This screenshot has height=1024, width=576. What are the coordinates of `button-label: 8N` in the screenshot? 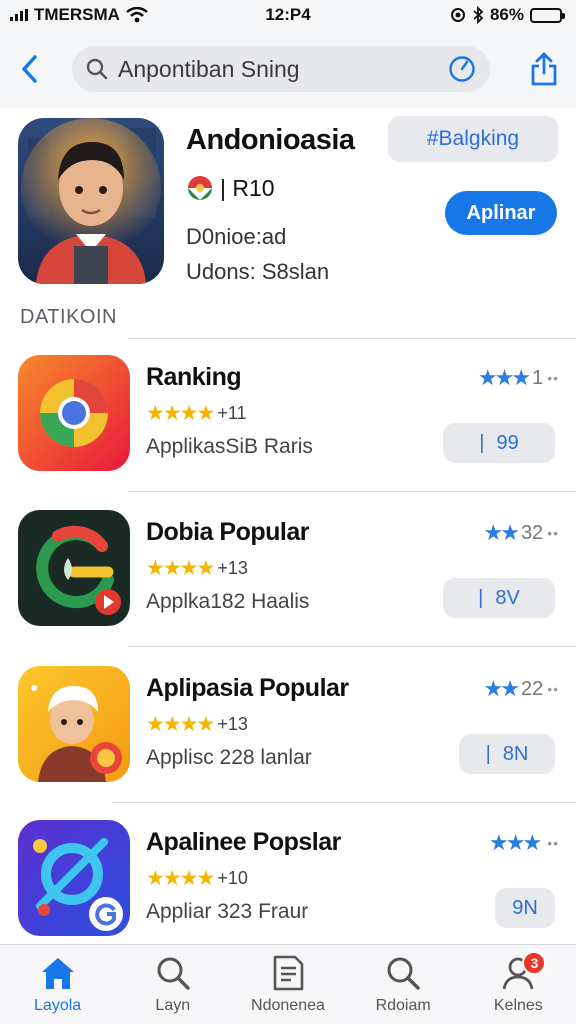 It's located at (515, 753).